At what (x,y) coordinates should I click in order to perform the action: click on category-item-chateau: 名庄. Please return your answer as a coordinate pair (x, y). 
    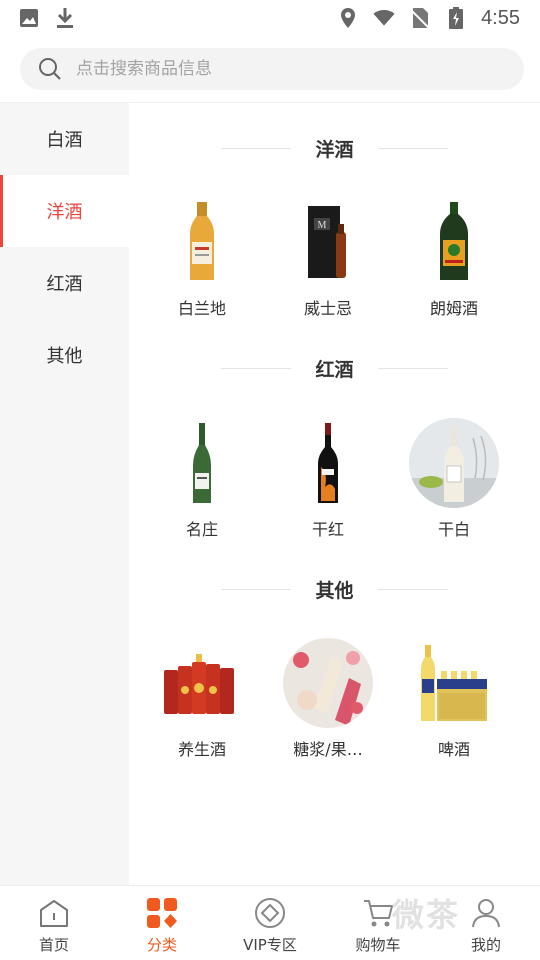
    Looking at the image, I should click on (202, 479).